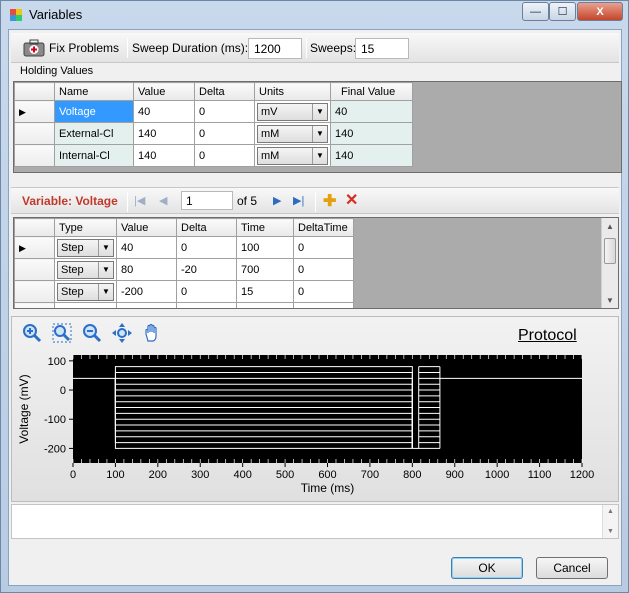 The width and height of the screenshot is (629, 593). What do you see at coordinates (285, 475) in the screenshot?
I see `x-tick-label: 500` at bounding box center [285, 475].